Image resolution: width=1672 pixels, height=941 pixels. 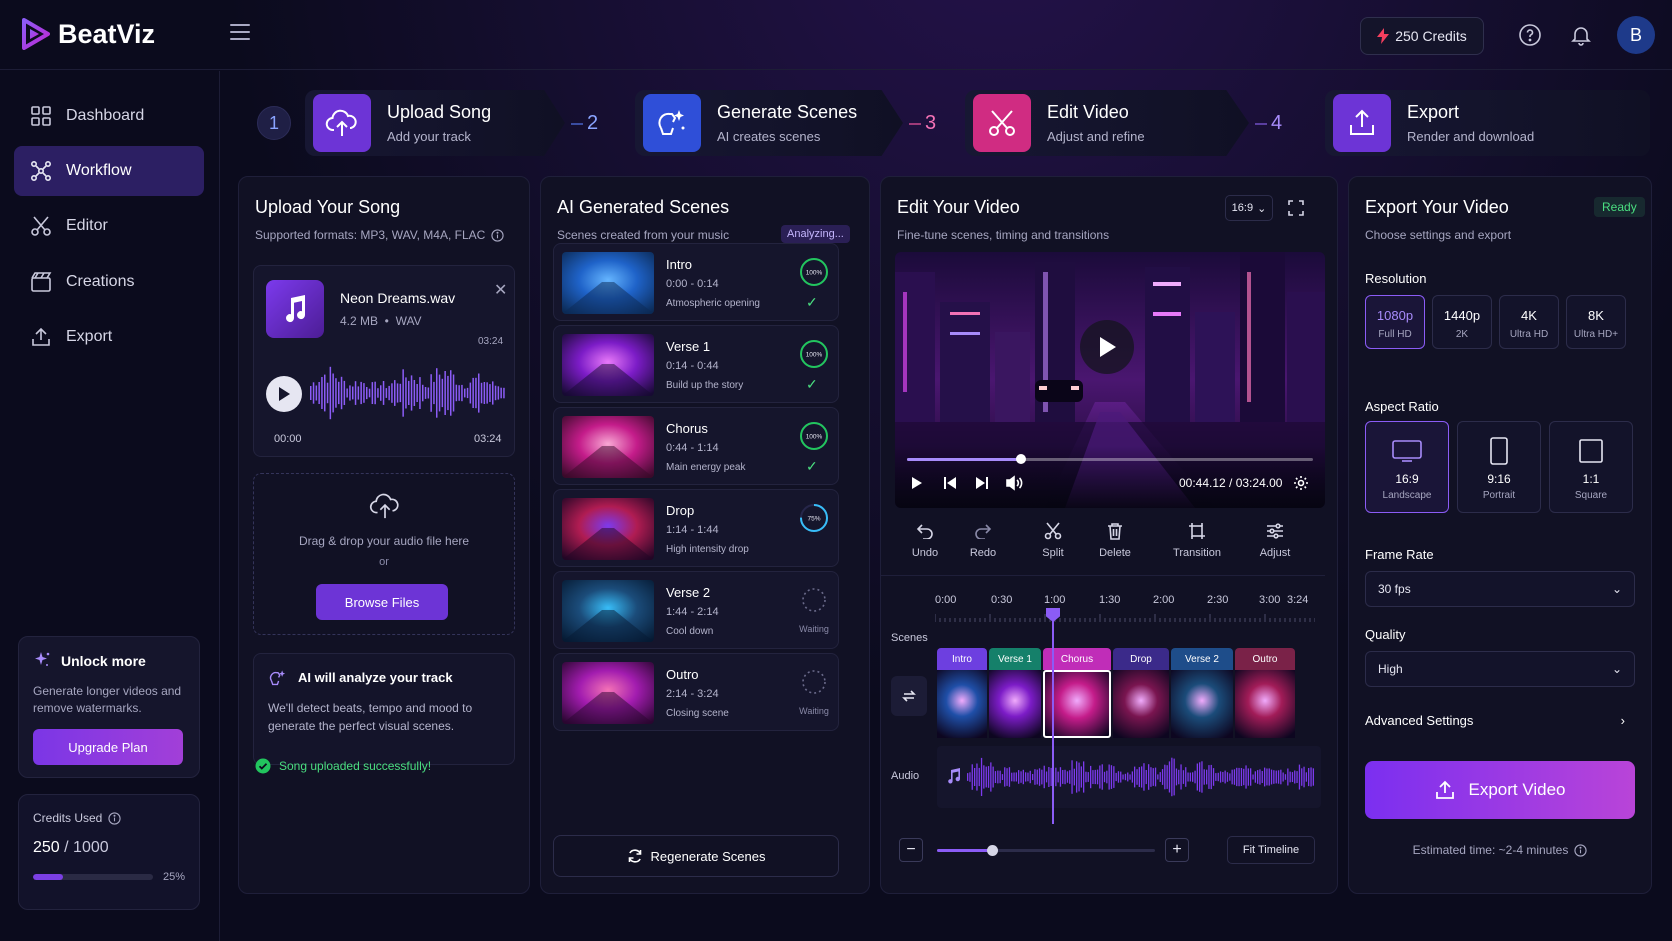 What do you see at coordinates (500, 290) in the screenshot?
I see `close-icon: ✕` at bounding box center [500, 290].